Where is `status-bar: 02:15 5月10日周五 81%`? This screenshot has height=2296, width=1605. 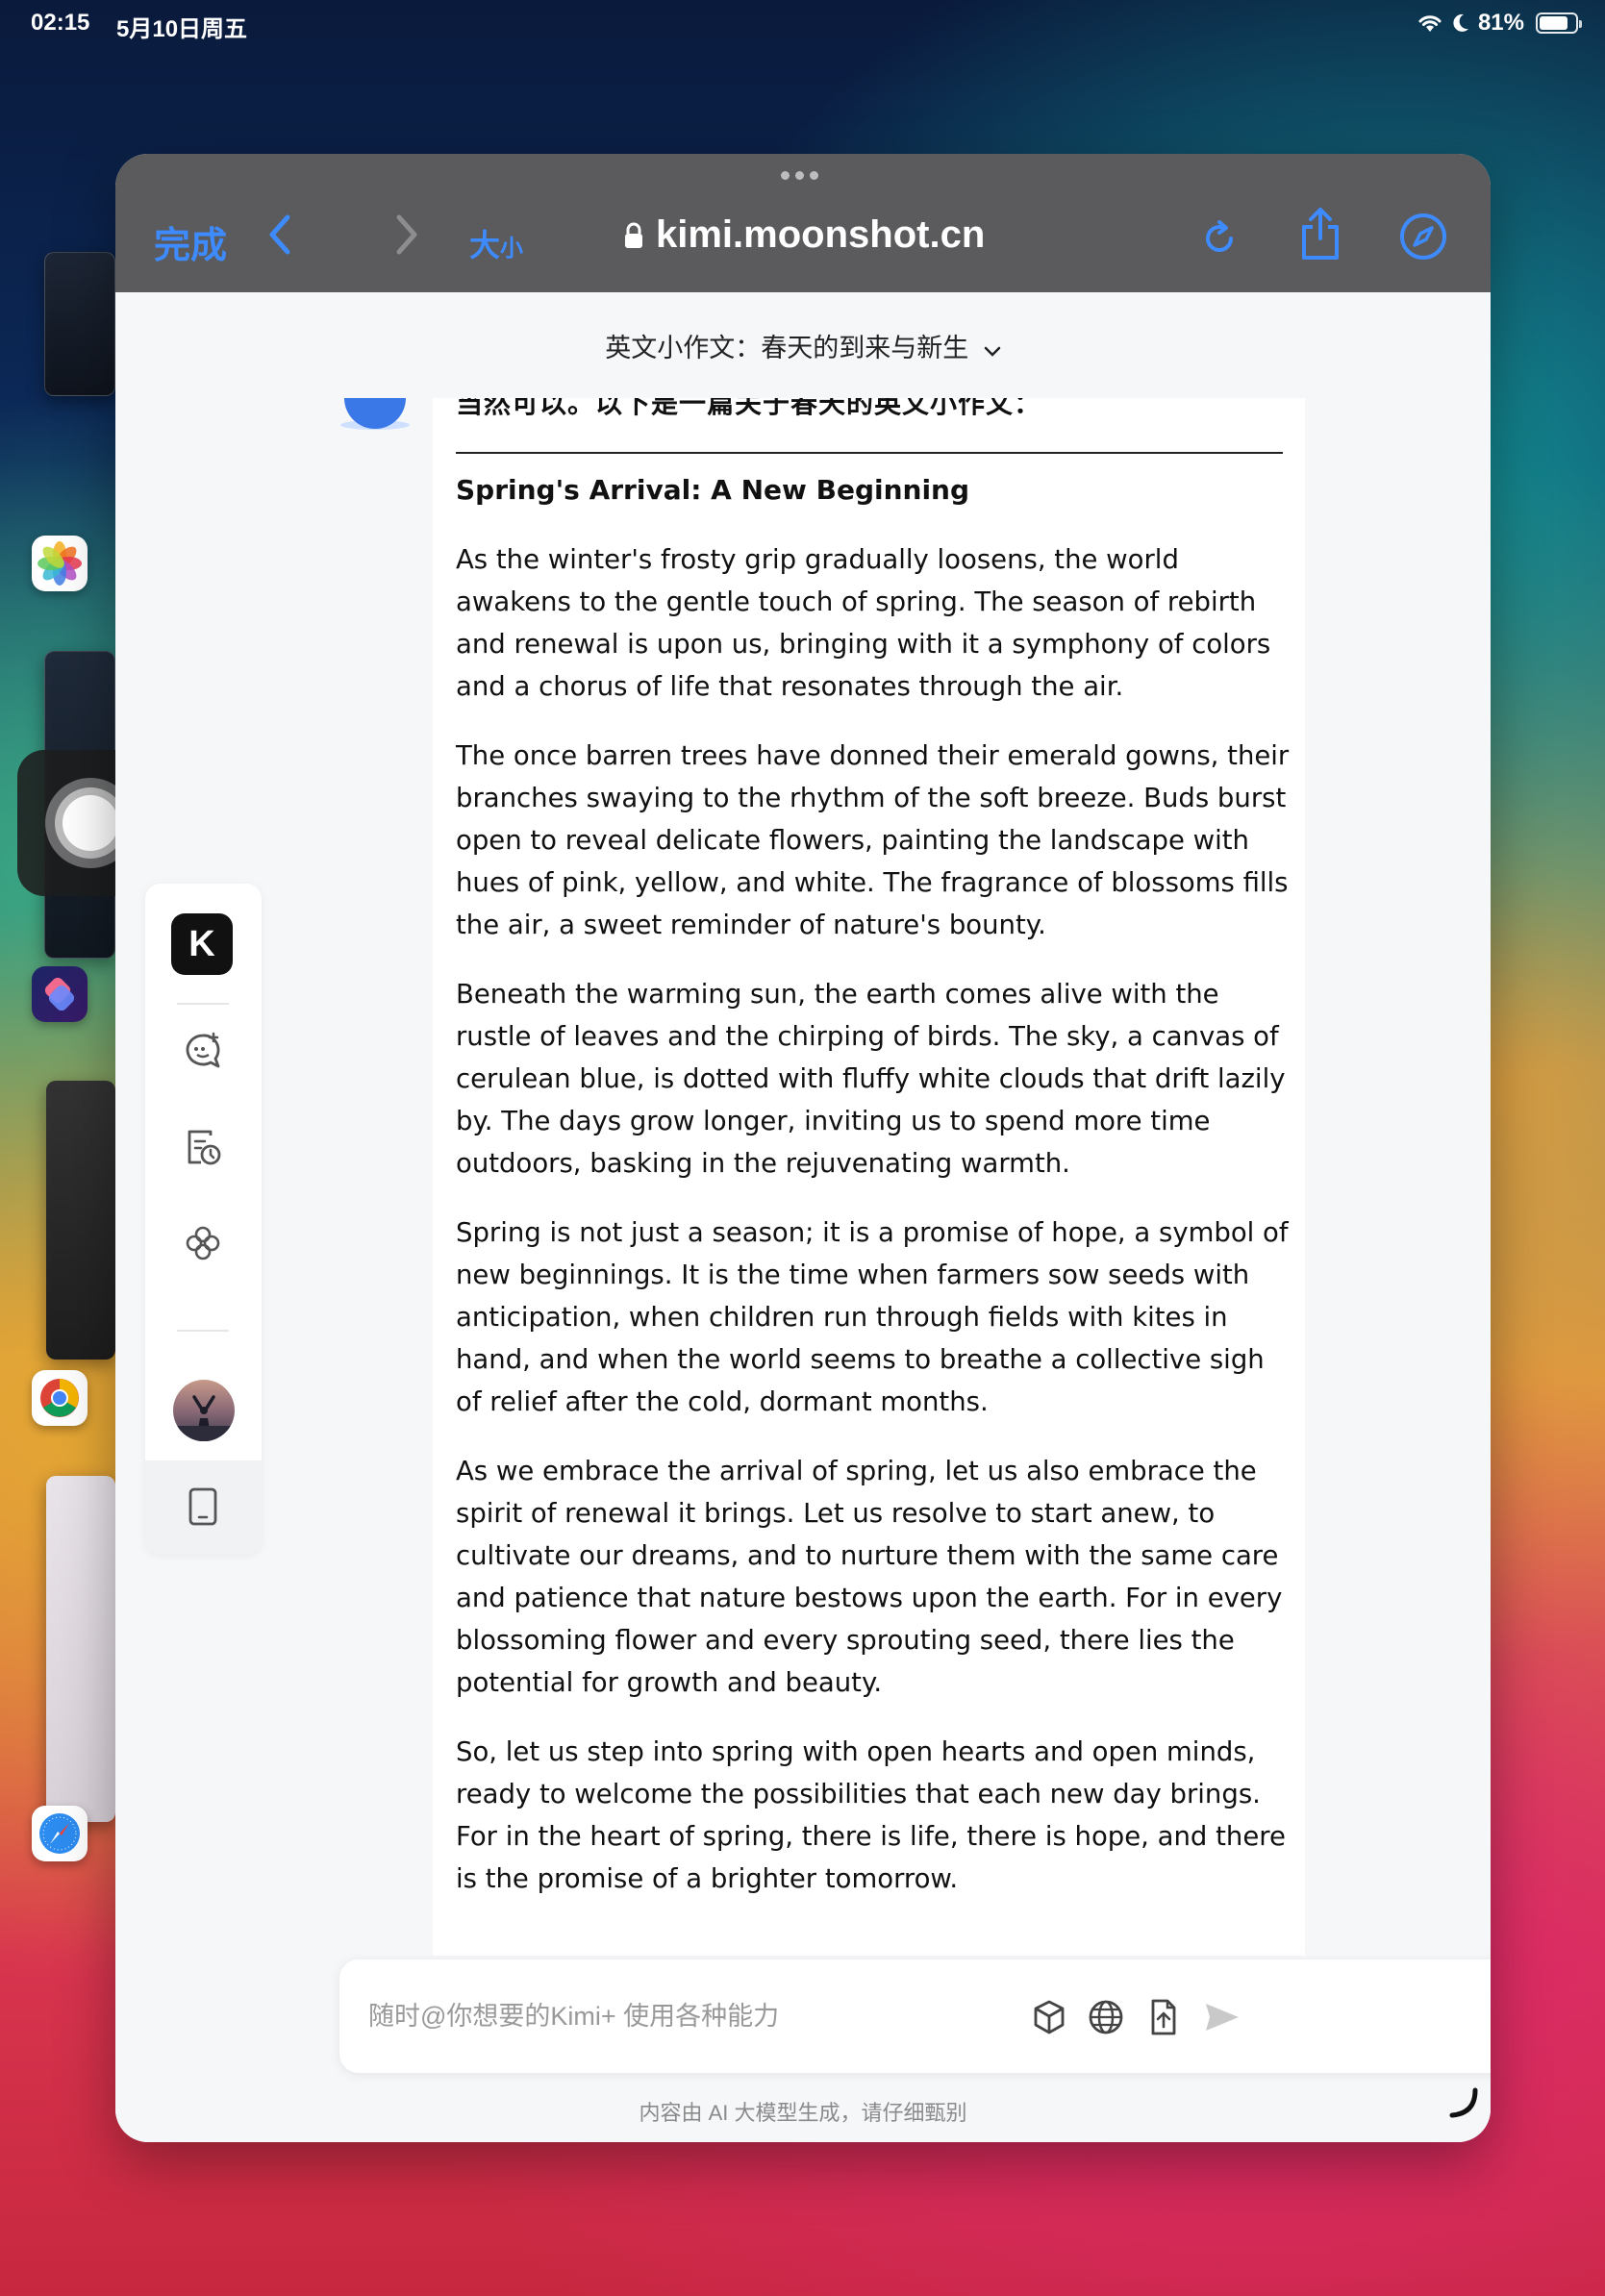
status-bar: 02:15 5月10日周五 81% is located at coordinates (802, 23).